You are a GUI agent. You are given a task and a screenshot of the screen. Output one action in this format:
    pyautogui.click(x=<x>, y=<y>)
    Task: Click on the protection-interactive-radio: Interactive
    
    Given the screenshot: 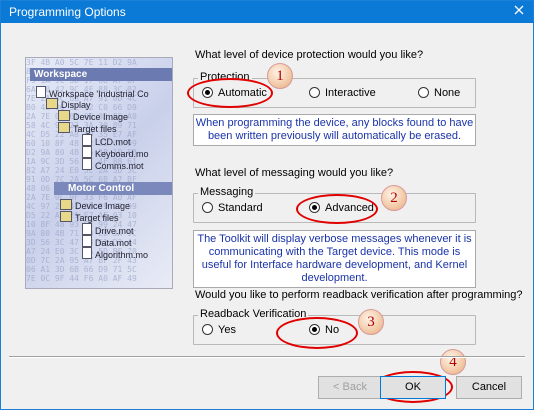 What is the action you would take?
    pyautogui.click(x=342, y=93)
    